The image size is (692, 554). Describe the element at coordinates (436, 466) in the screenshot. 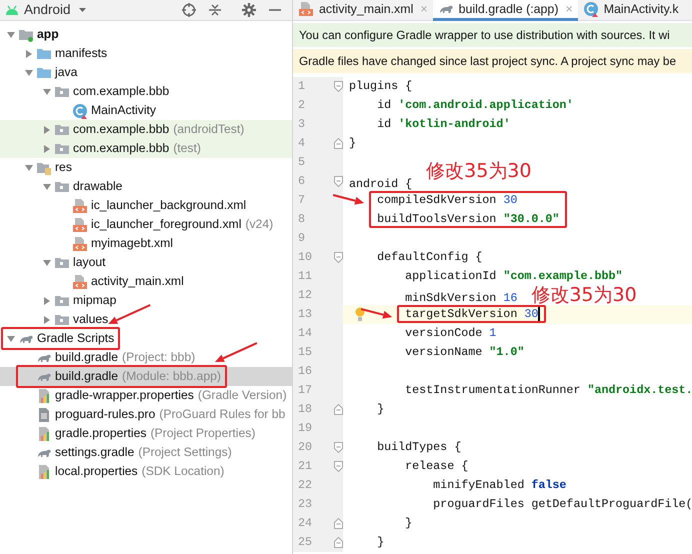

I see `code-line: release {` at that location.